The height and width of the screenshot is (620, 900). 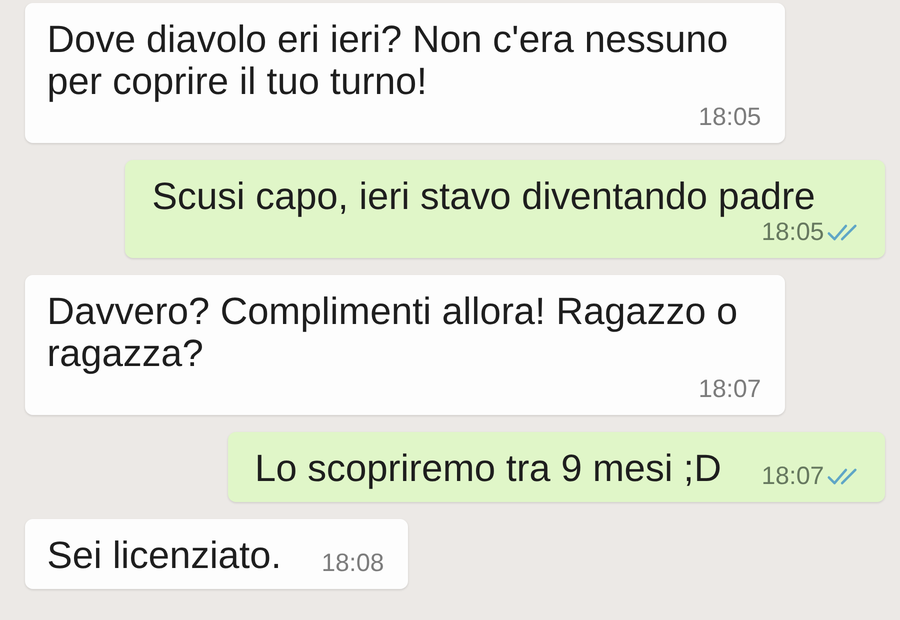 I want to click on message-text: Sei licenziato., so click(x=164, y=556).